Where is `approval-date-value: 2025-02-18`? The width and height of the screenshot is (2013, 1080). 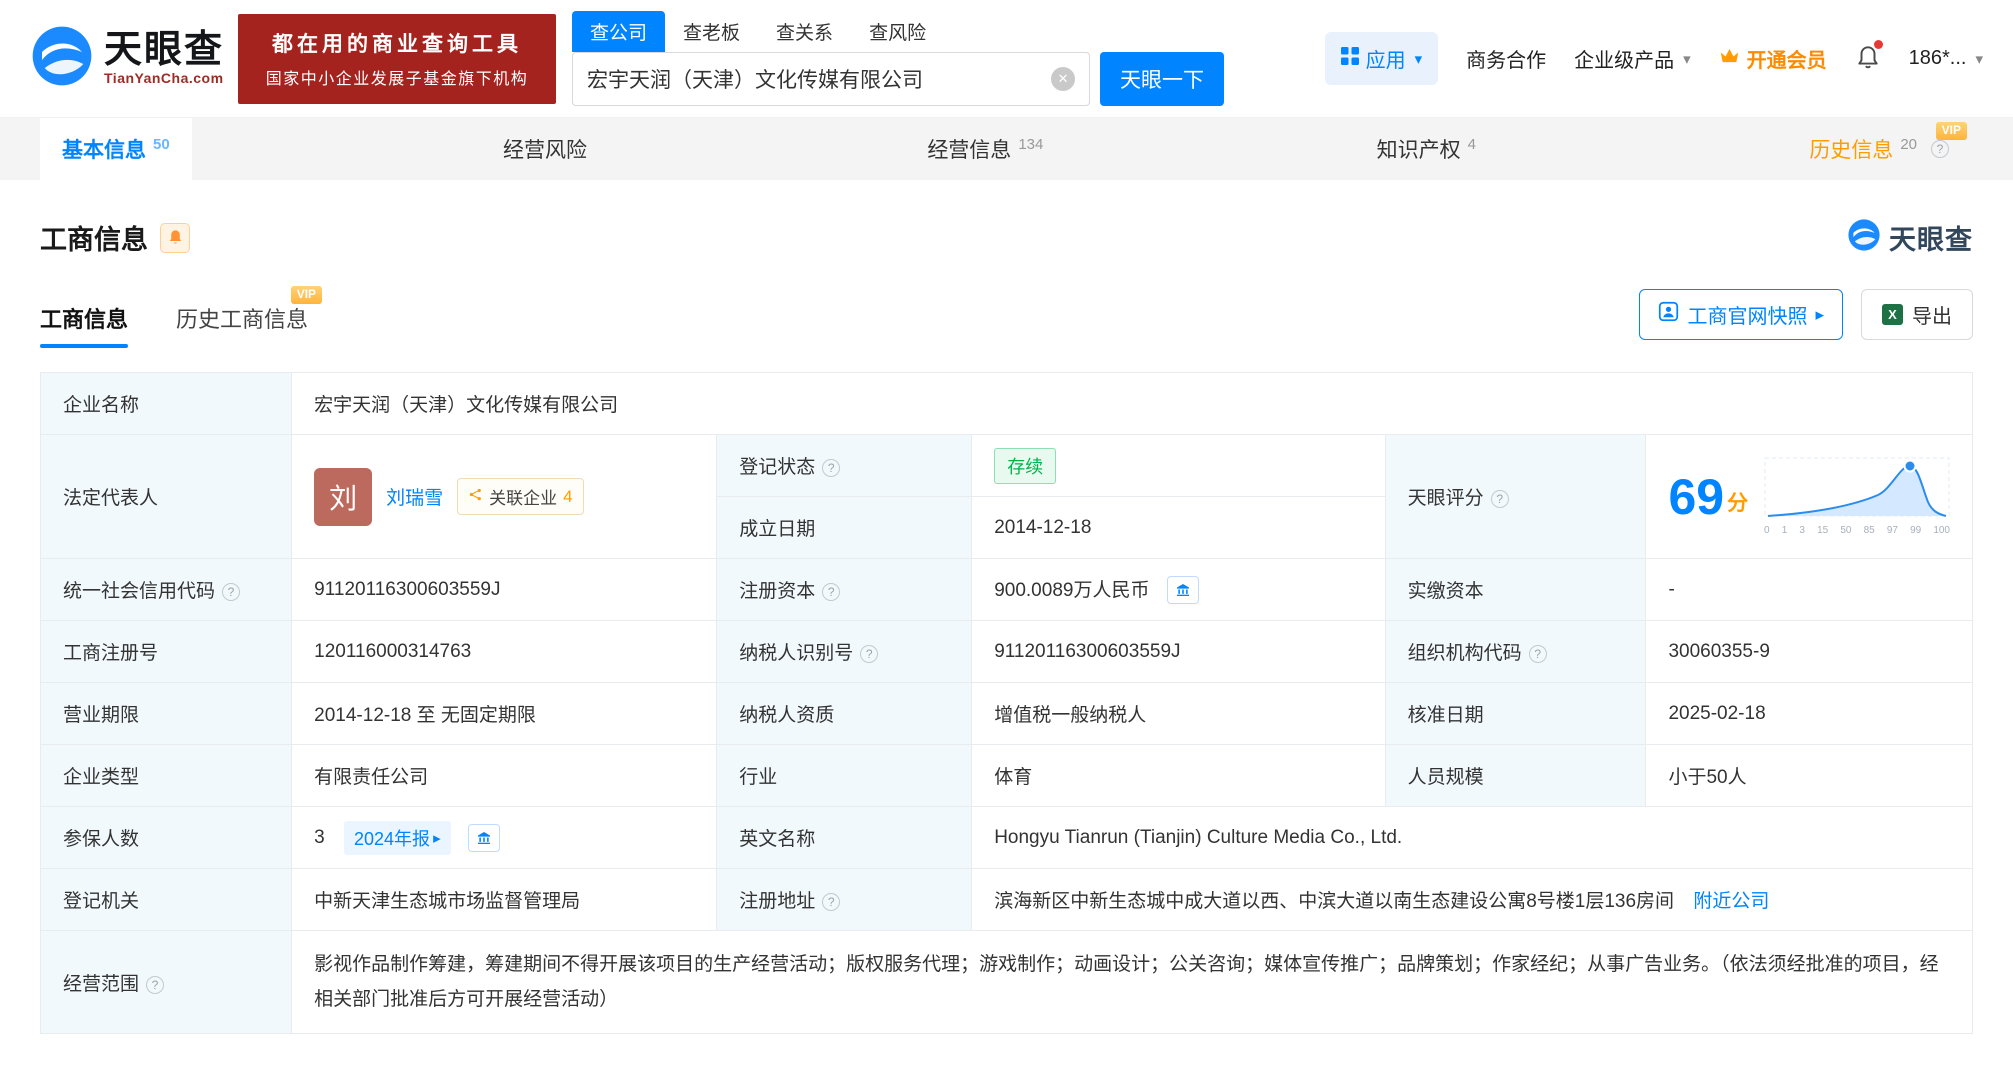 approval-date-value: 2025-02-18 is located at coordinates (1809, 713).